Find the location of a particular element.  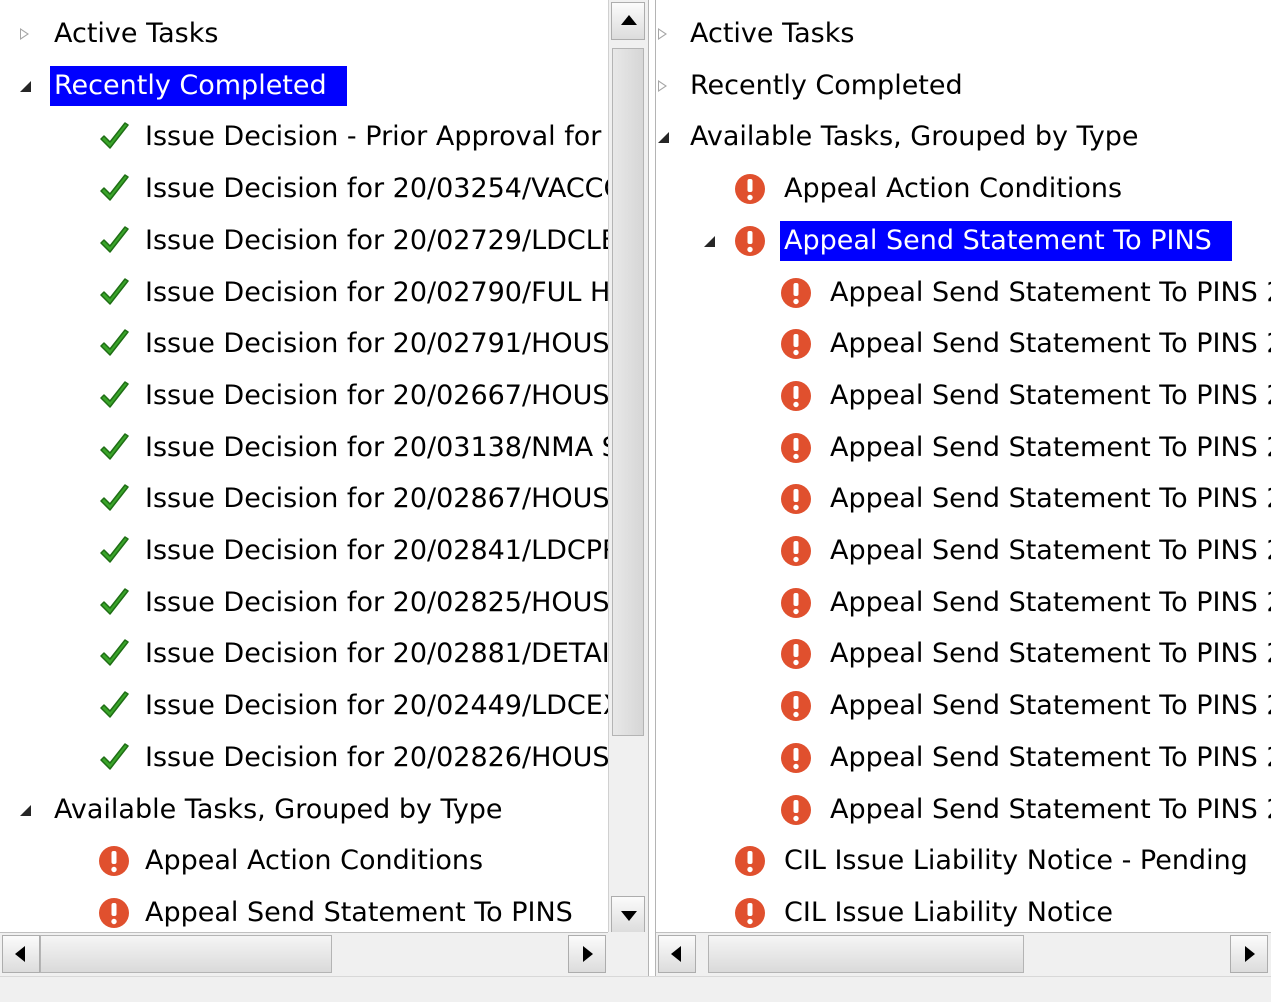

tree-node-label: Recently Completed is located at coordinates (826, 85).